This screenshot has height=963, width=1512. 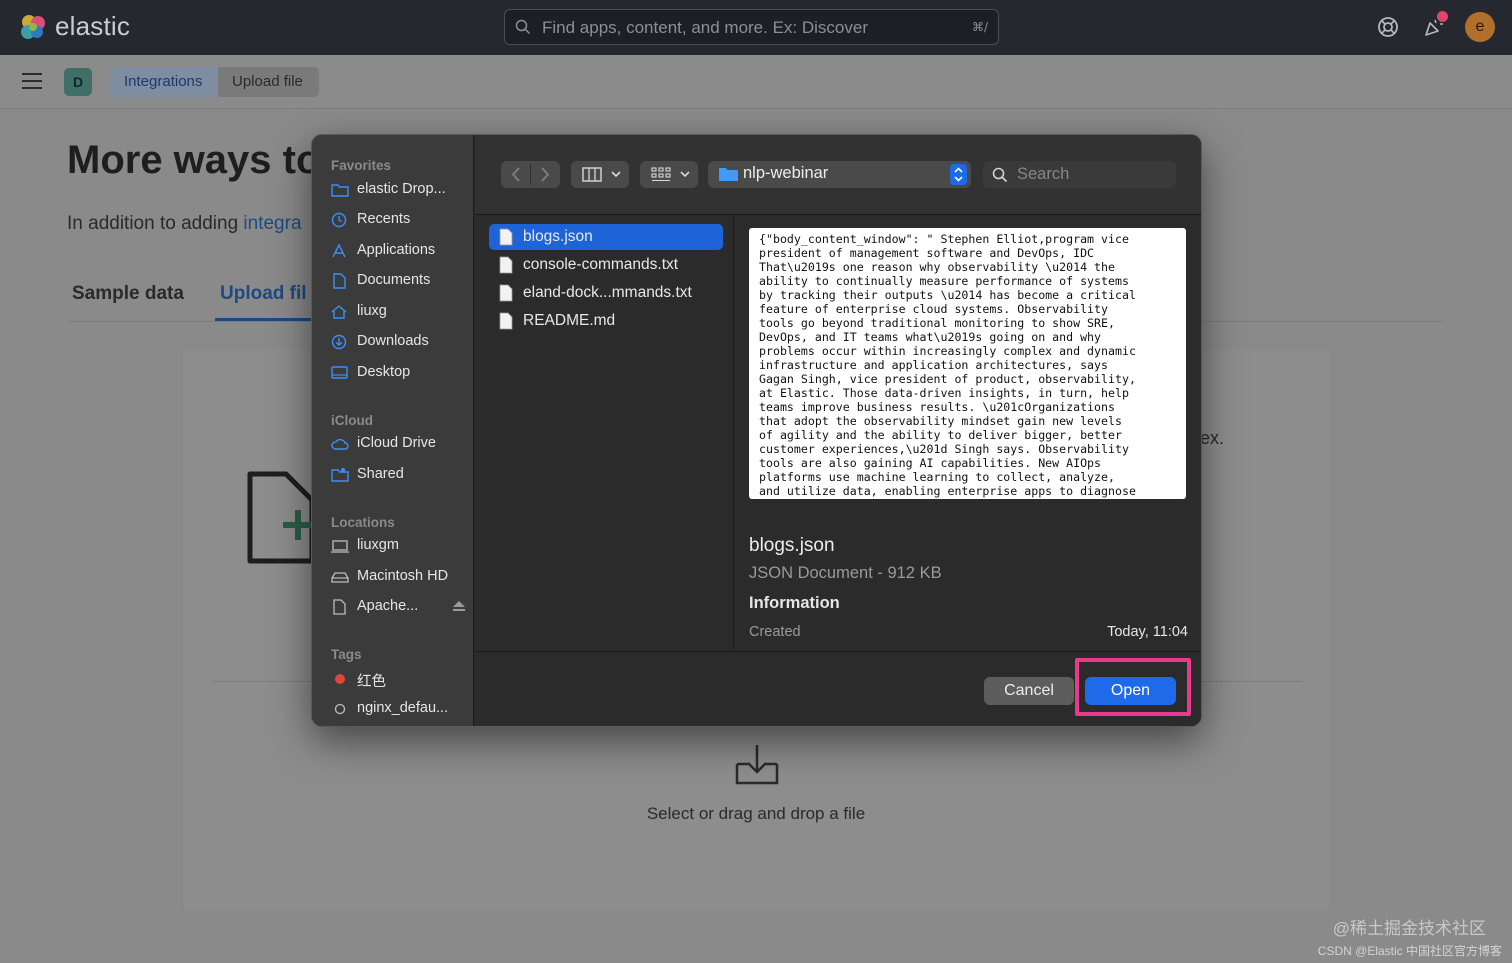 I want to click on sidebar-item-label: Documents, so click(x=394, y=280).